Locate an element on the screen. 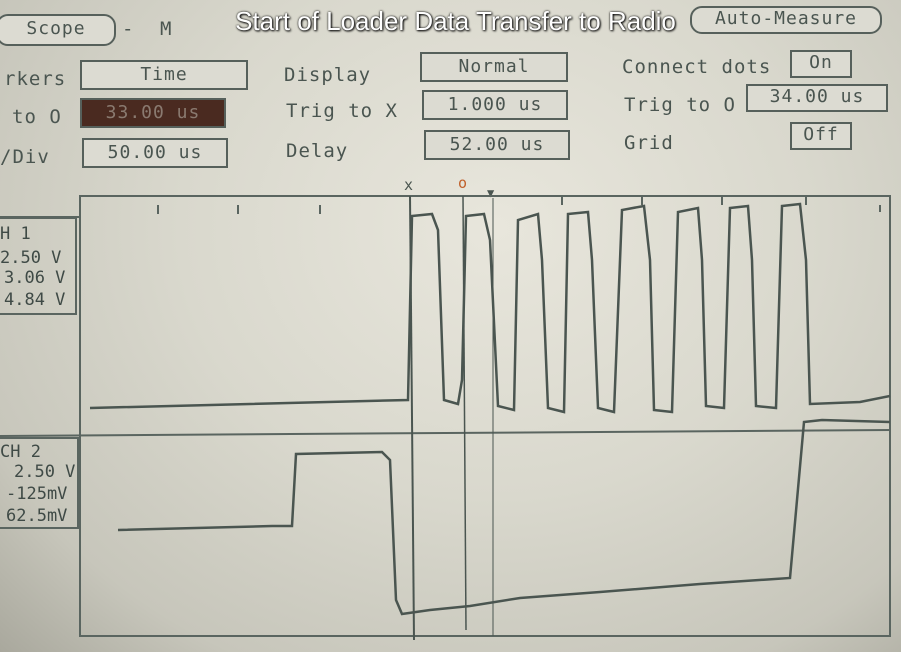 The width and height of the screenshot is (901, 652). ch1-label-box is located at coordinates (38, 266).